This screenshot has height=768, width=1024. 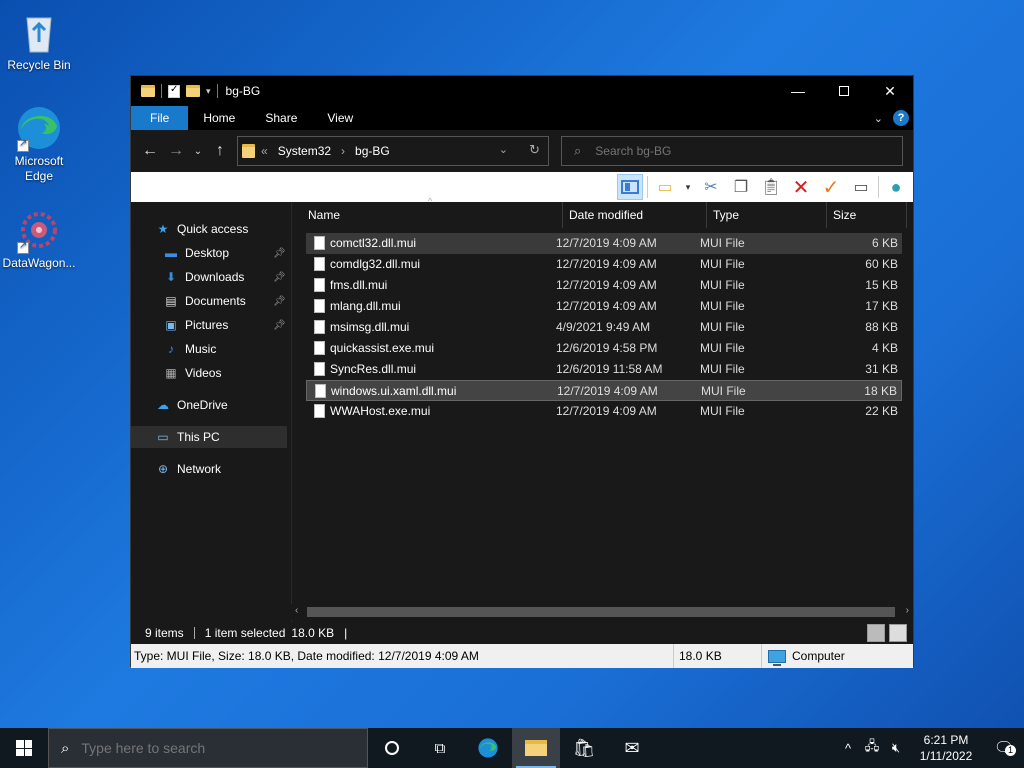 I want to click on nav-item-pictures: ▣ Pictures 📌︎, so click(x=226, y=325).